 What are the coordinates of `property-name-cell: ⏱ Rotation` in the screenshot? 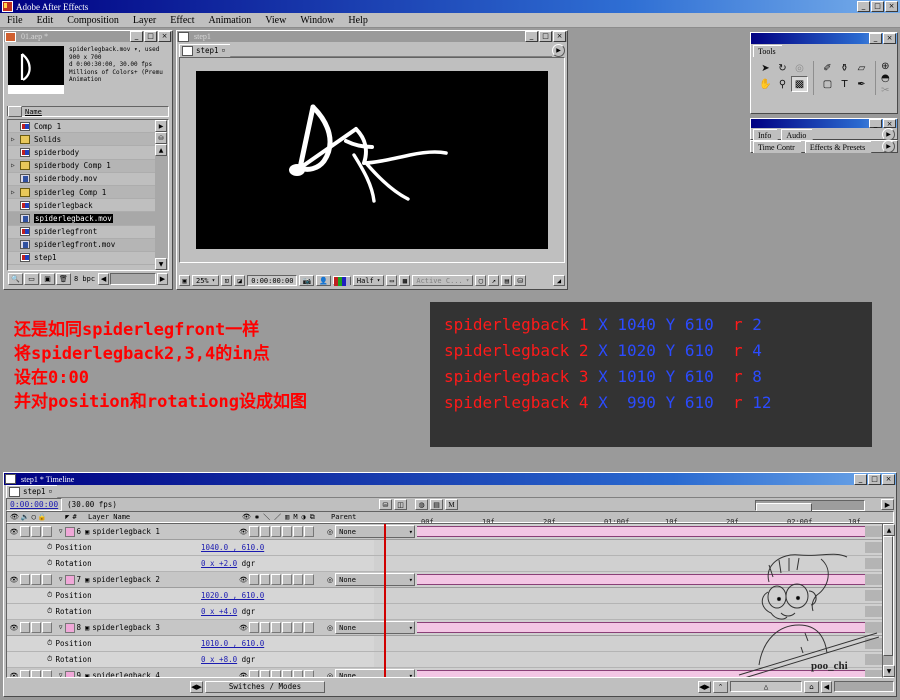 It's located at (102, 659).